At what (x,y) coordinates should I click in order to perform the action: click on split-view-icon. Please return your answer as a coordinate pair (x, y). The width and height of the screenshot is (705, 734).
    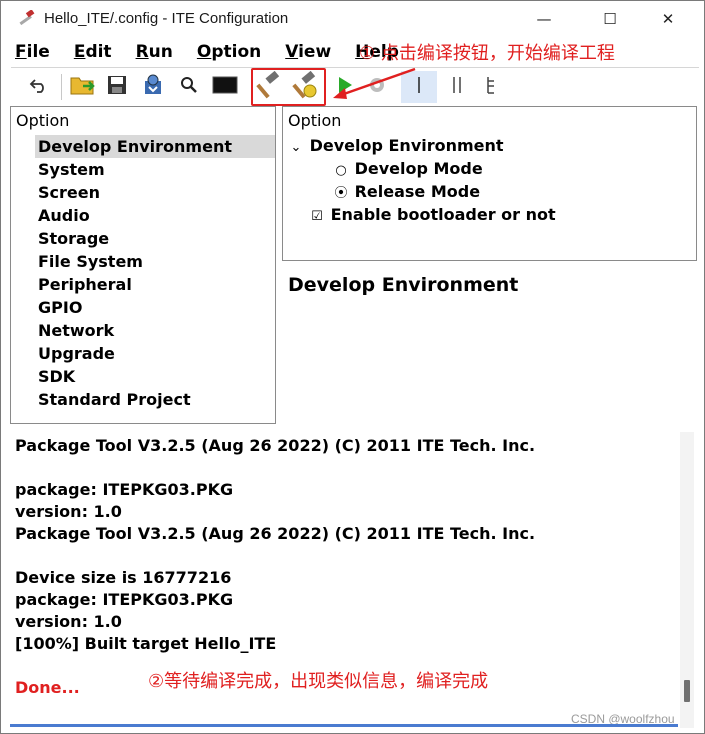
    Looking at the image, I should click on (457, 87).